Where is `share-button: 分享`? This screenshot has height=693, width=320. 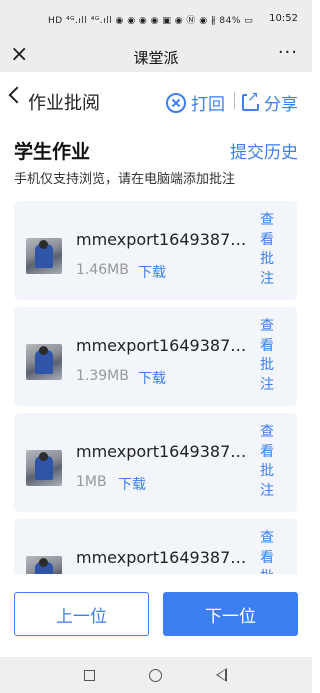 share-button: 分享 is located at coordinates (270, 102).